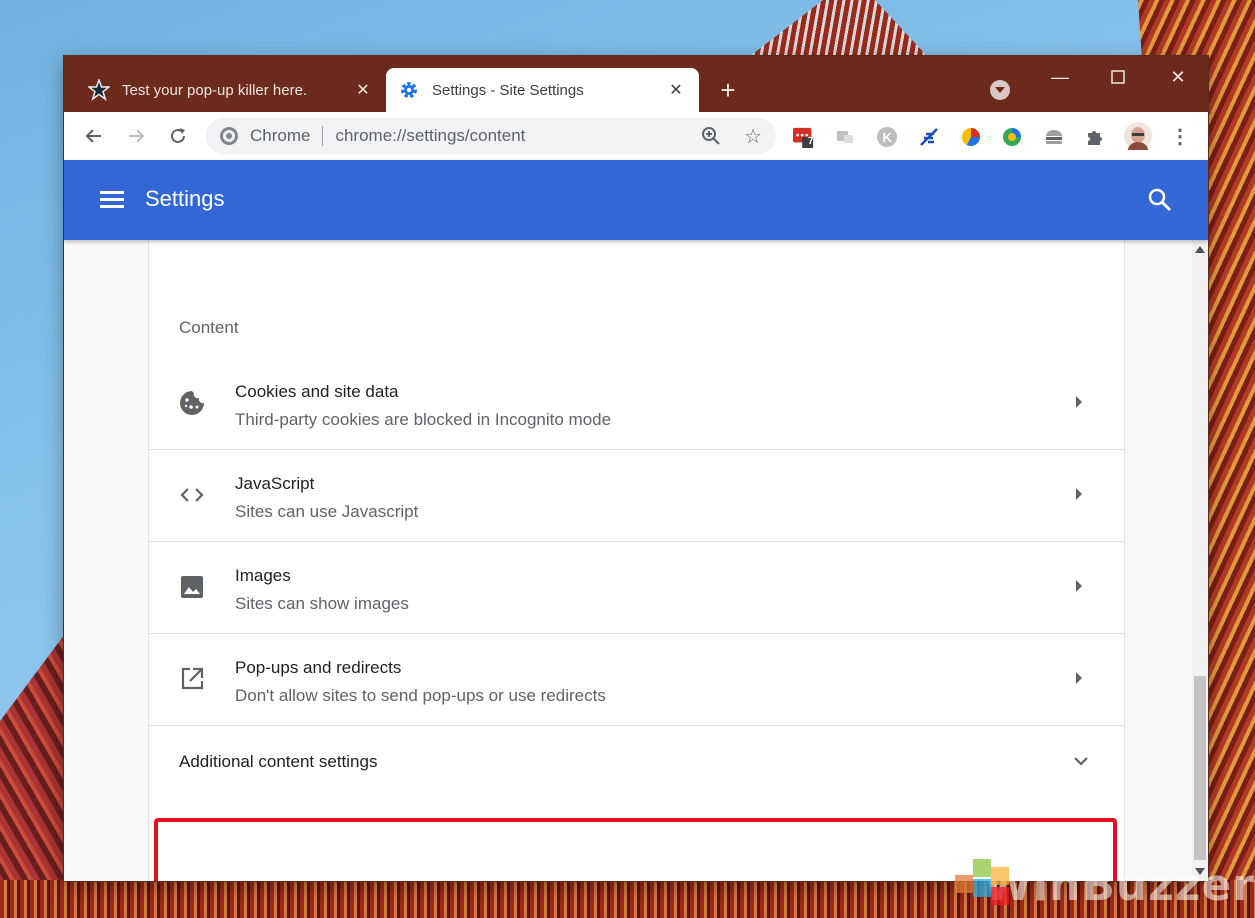  I want to click on extension-globe-icon, so click(1012, 137).